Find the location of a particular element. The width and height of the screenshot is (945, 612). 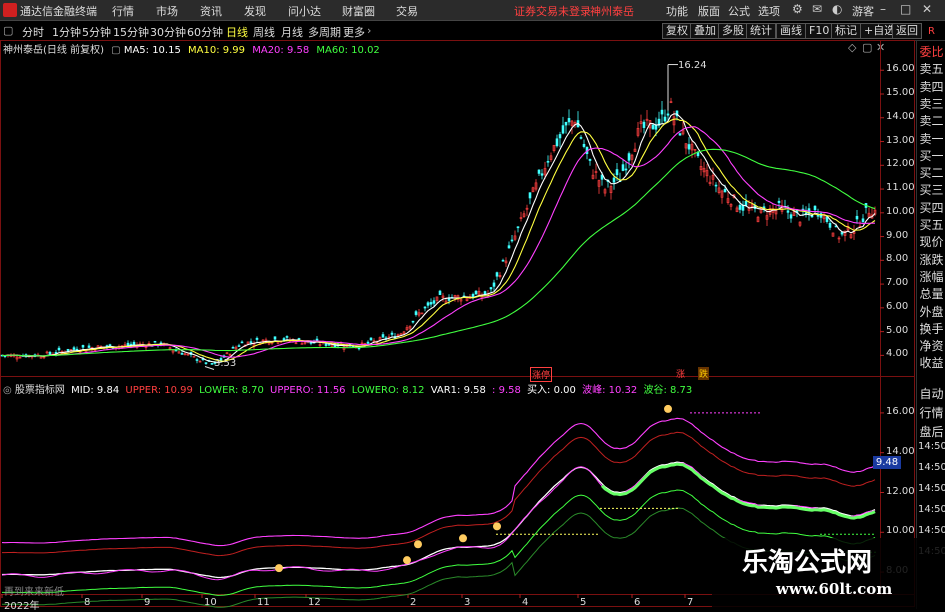

sidebar-quote-label: 买四 is located at coordinates (931, 207).